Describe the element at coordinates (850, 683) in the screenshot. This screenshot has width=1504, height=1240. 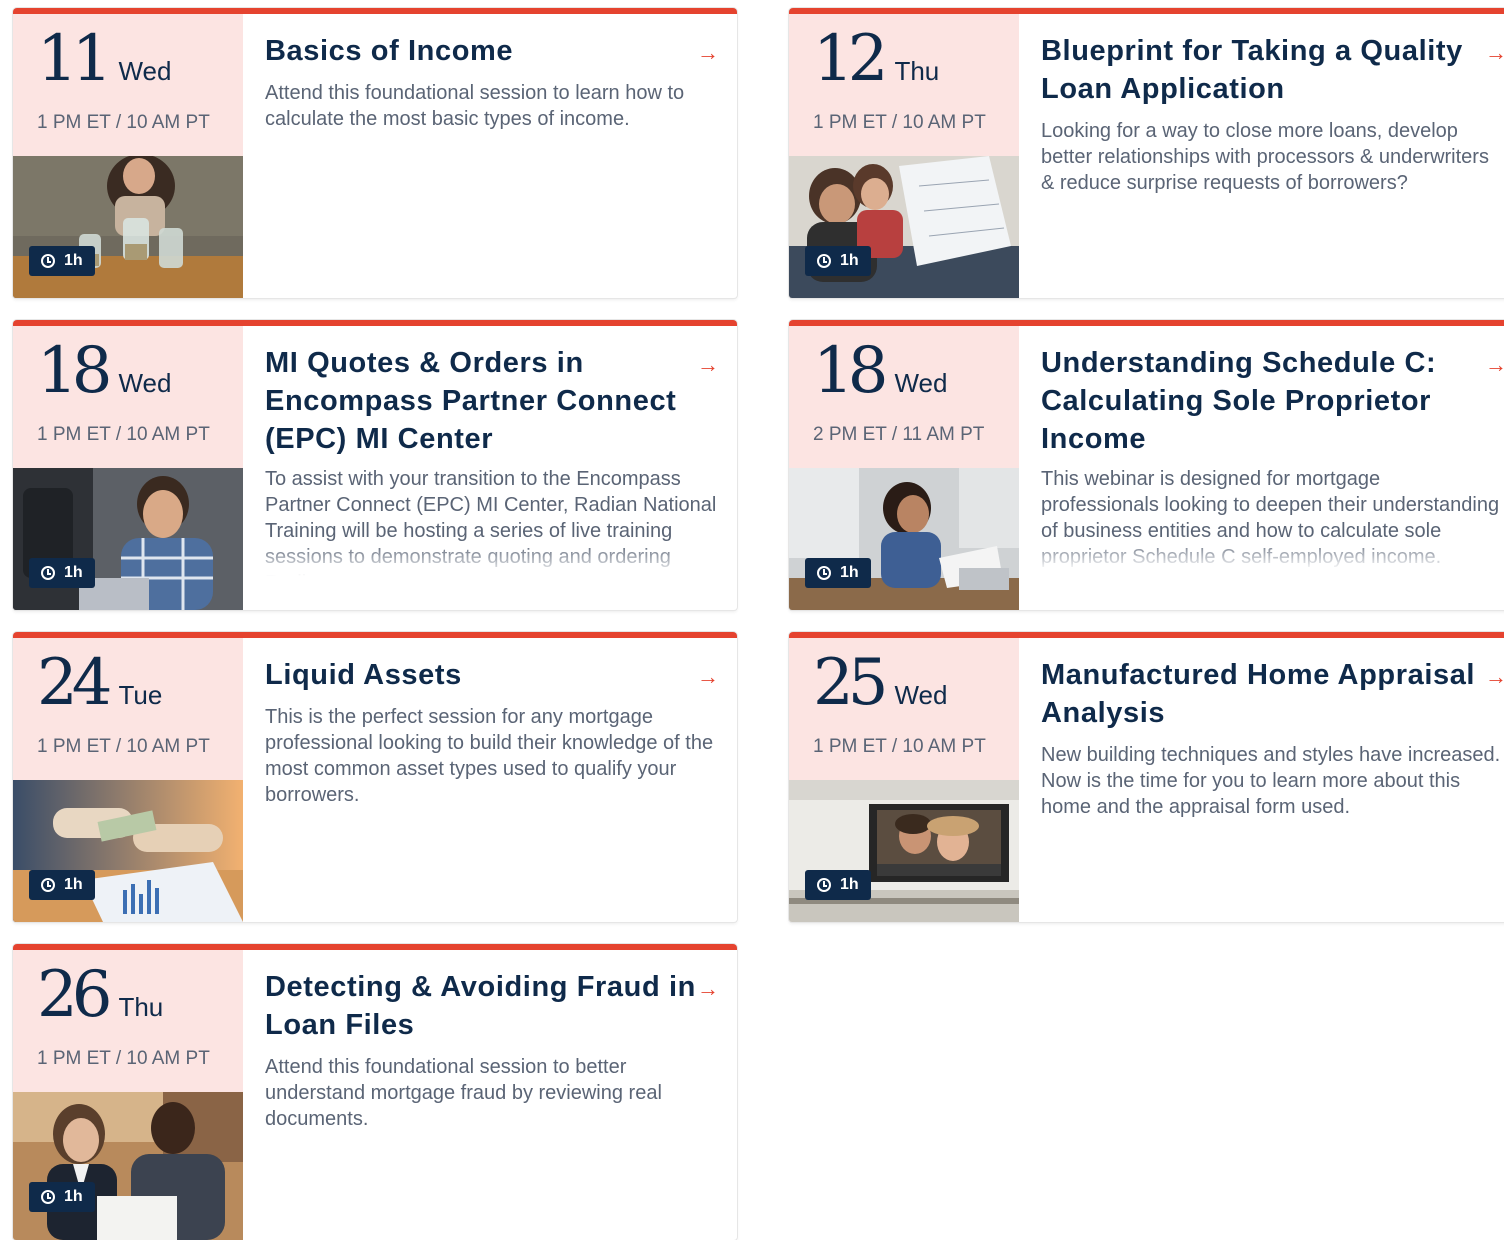
I see `day-number: 25` at that location.